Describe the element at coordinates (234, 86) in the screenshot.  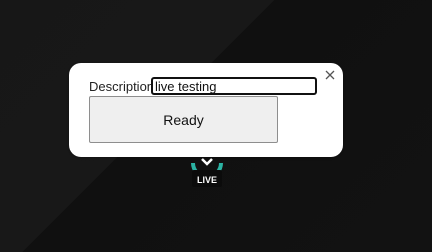
I see `description-input` at that location.